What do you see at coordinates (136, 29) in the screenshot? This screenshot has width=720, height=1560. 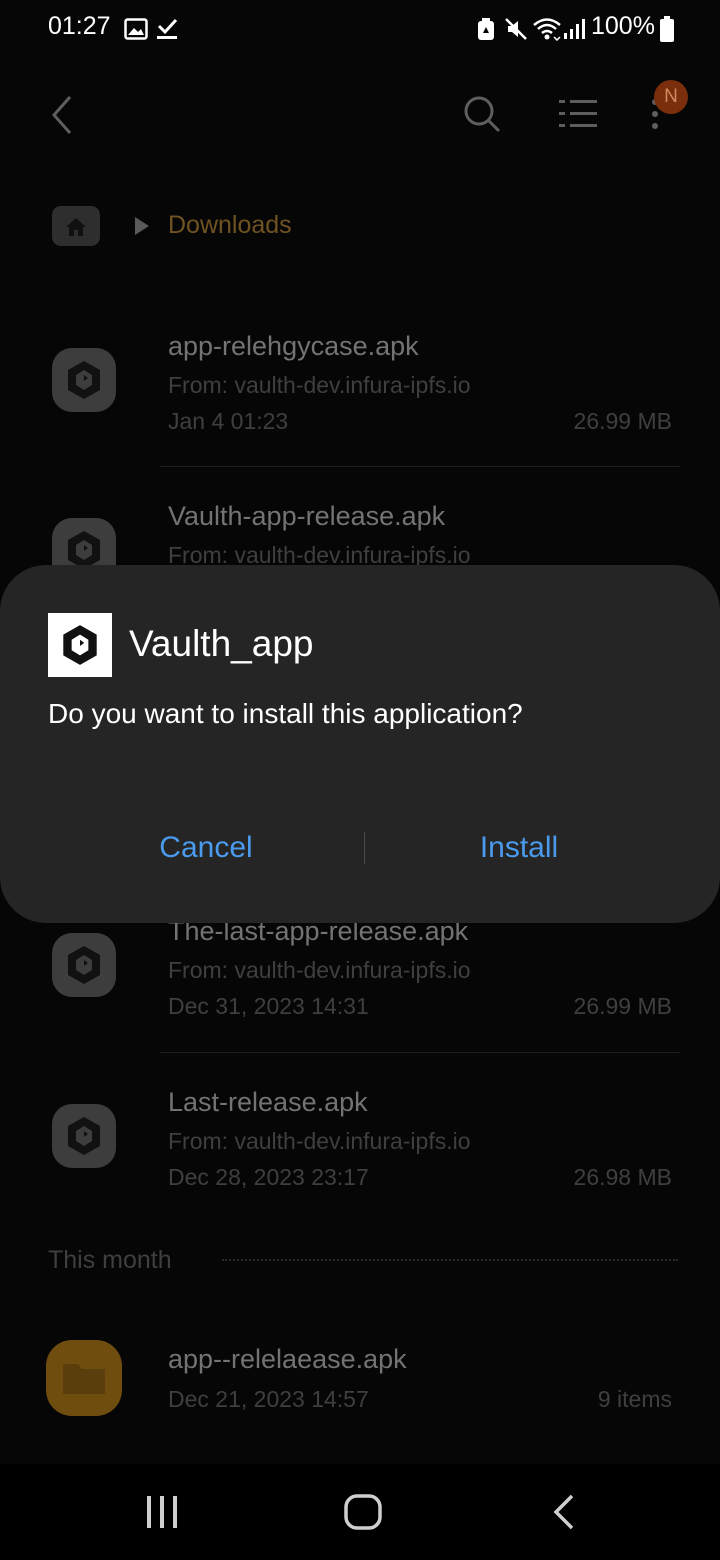 I see `image-icon` at bounding box center [136, 29].